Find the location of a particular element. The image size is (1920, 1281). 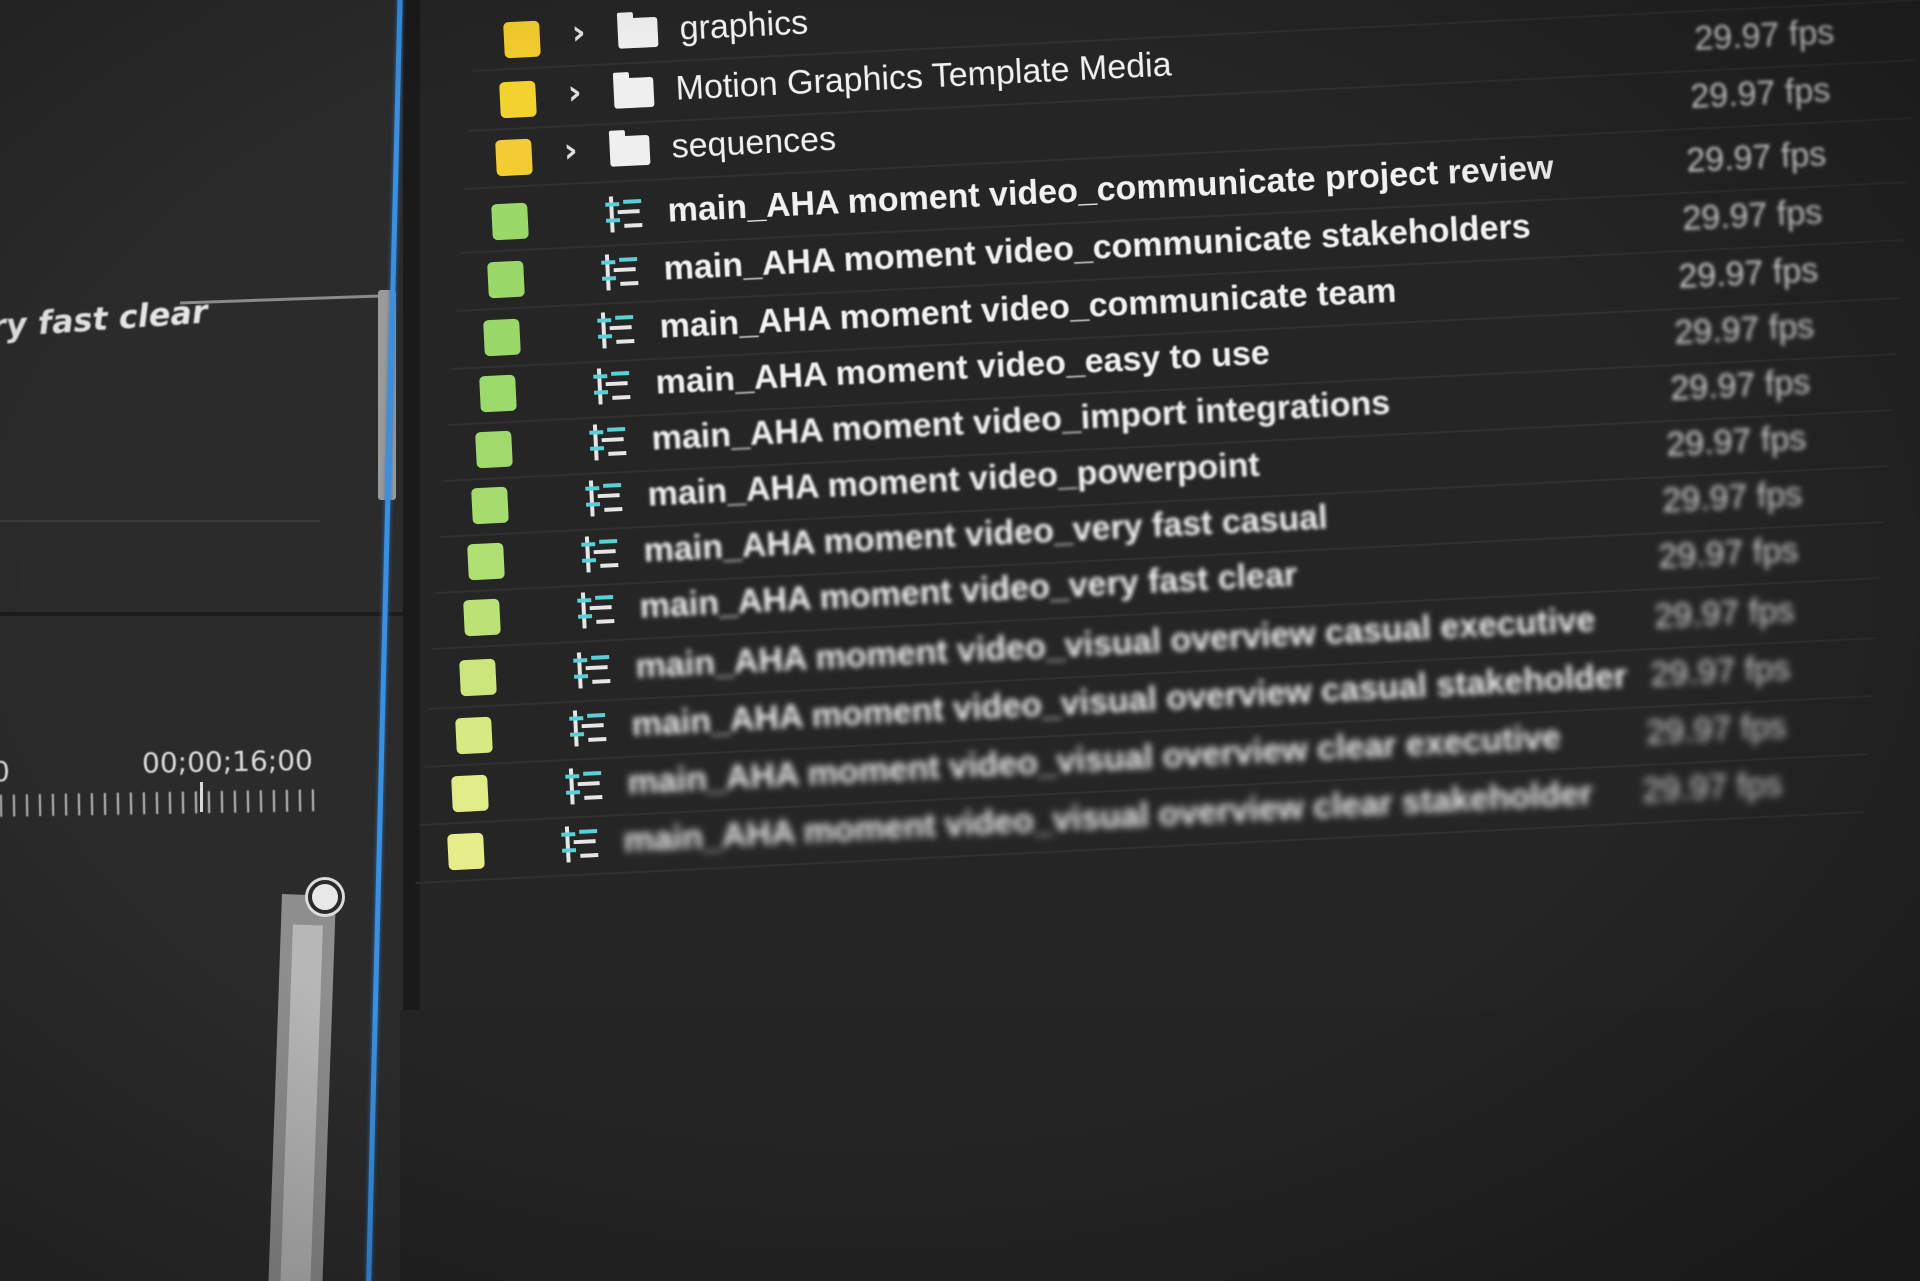

project-item-name: graphics is located at coordinates (744, 25).